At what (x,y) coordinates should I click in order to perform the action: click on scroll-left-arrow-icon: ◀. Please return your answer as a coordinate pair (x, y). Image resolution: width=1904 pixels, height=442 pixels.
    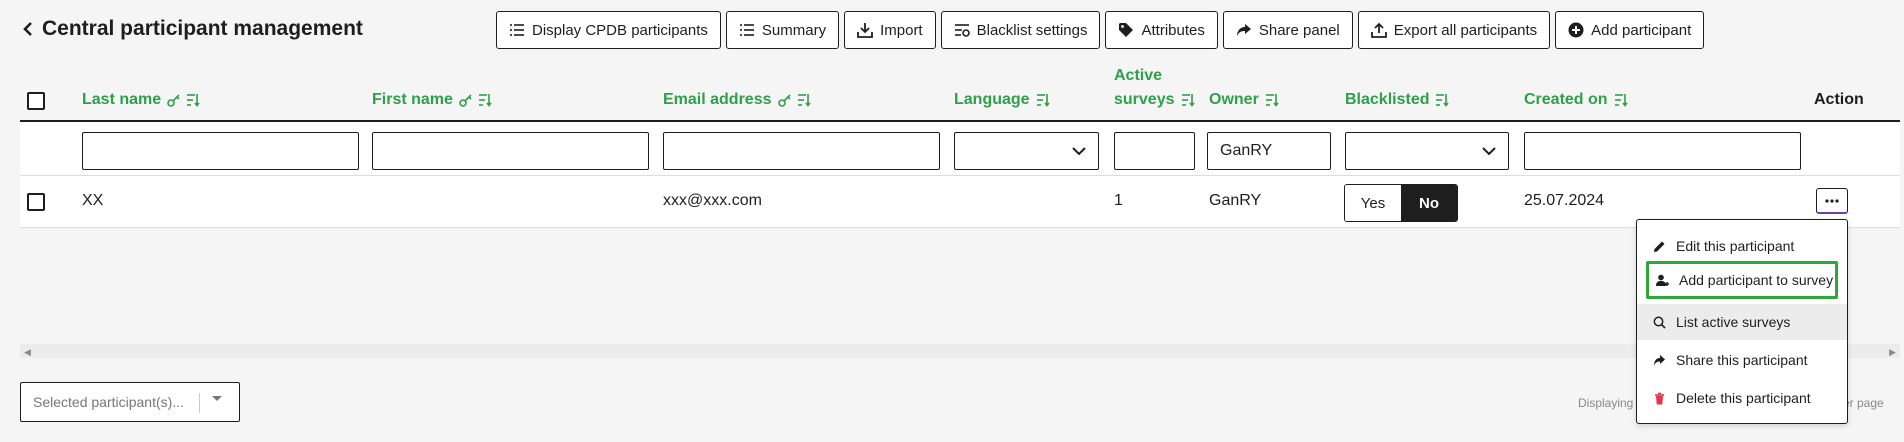
    Looking at the image, I should click on (27, 352).